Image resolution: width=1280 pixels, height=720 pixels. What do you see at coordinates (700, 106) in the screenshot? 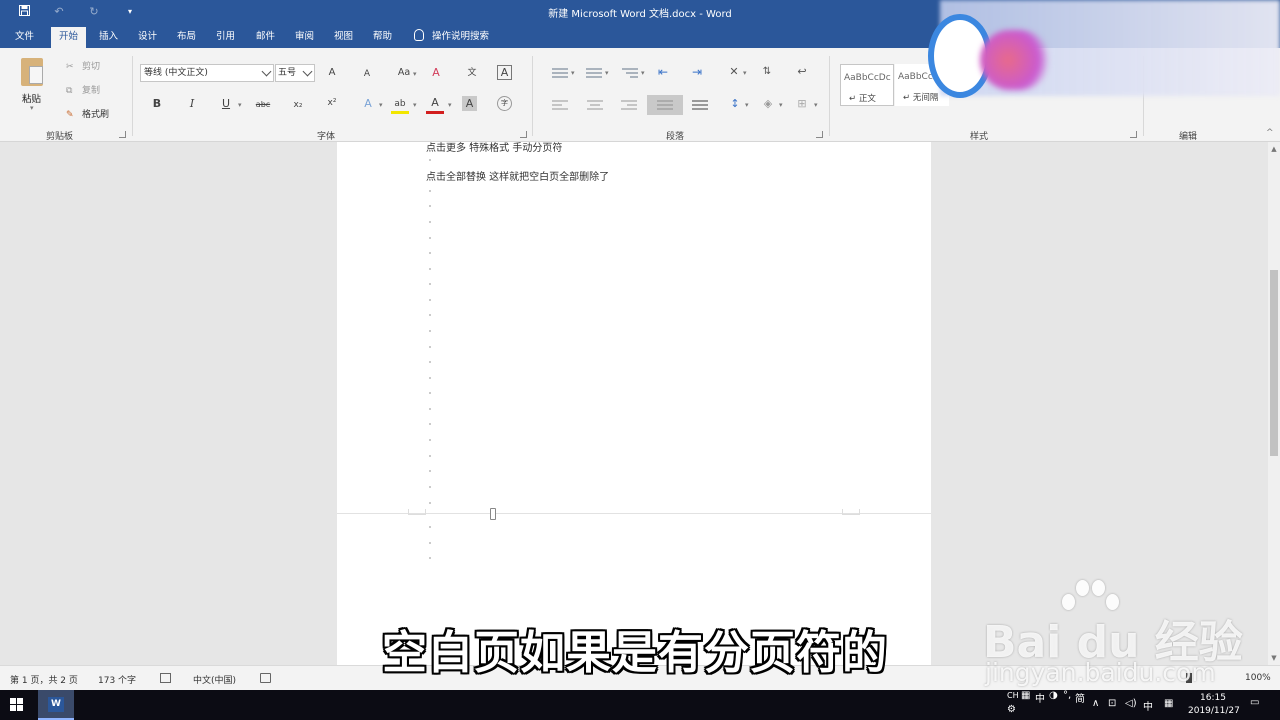
I see `distributed-button` at bounding box center [700, 106].